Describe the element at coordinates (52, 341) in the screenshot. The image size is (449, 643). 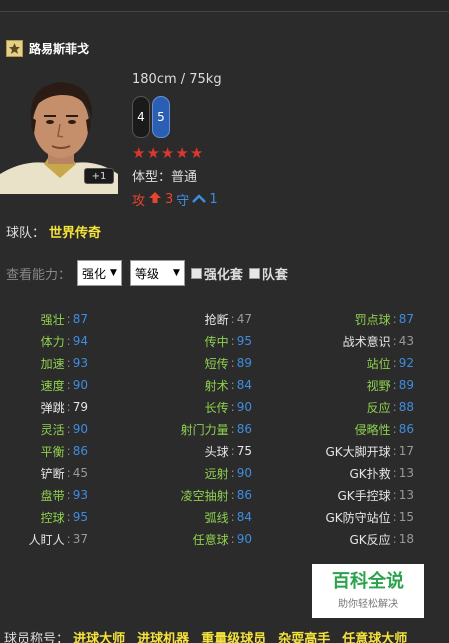
I see `stat-name: 体力` at that location.